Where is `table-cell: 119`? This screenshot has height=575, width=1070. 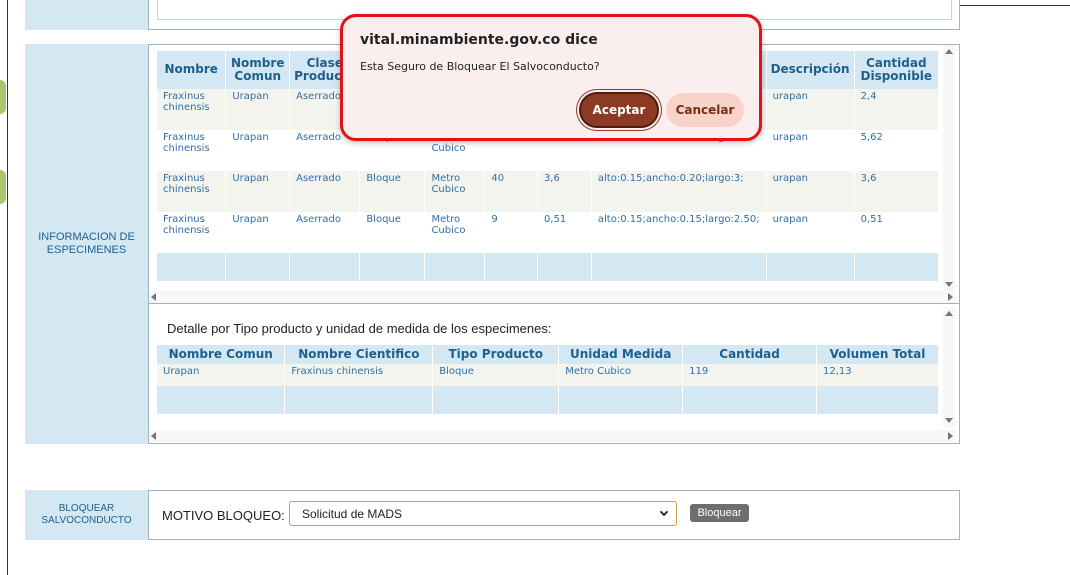 table-cell: 119 is located at coordinates (750, 375).